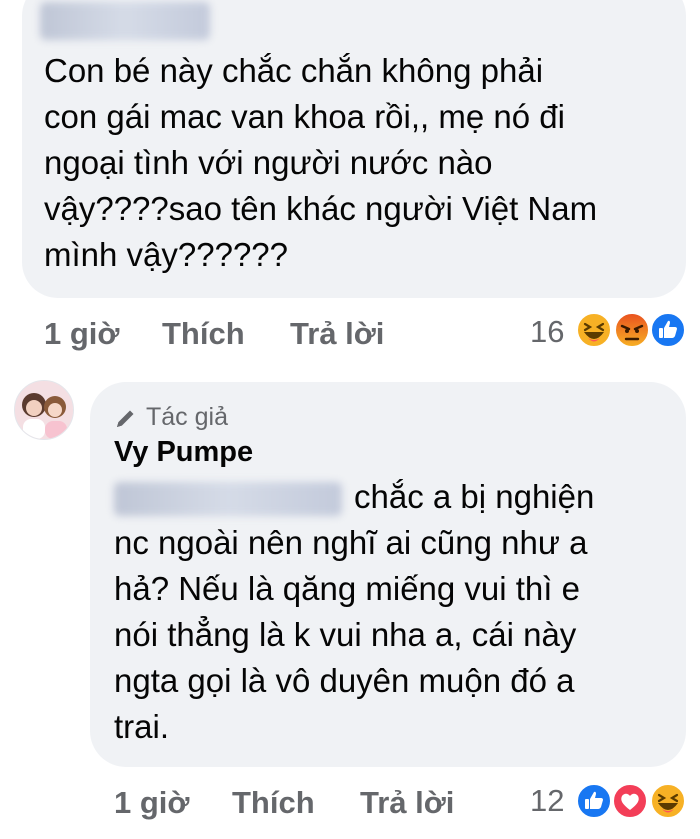 This screenshot has width=700, height=839. I want to click on reaction-count: 16, so click(547, 332).